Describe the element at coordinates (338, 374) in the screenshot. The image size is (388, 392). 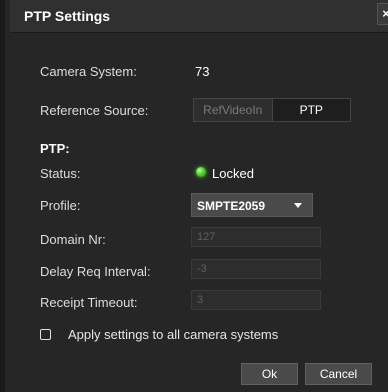
I see `cancel-button: Cancel` at that location.